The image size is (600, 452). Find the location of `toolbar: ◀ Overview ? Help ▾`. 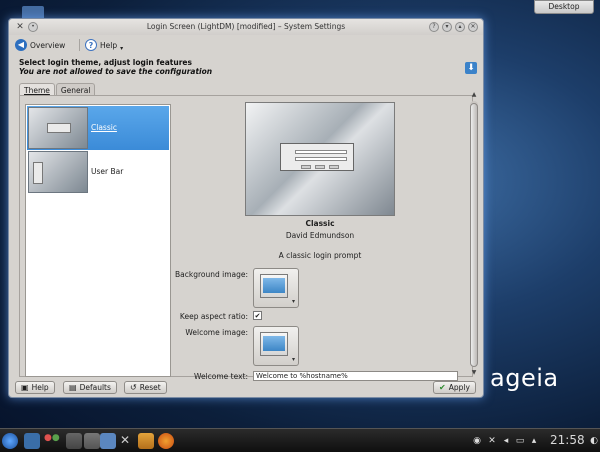

toolbar: ◀ Overview ? Help ▾ is located at coordinates (246, 45).